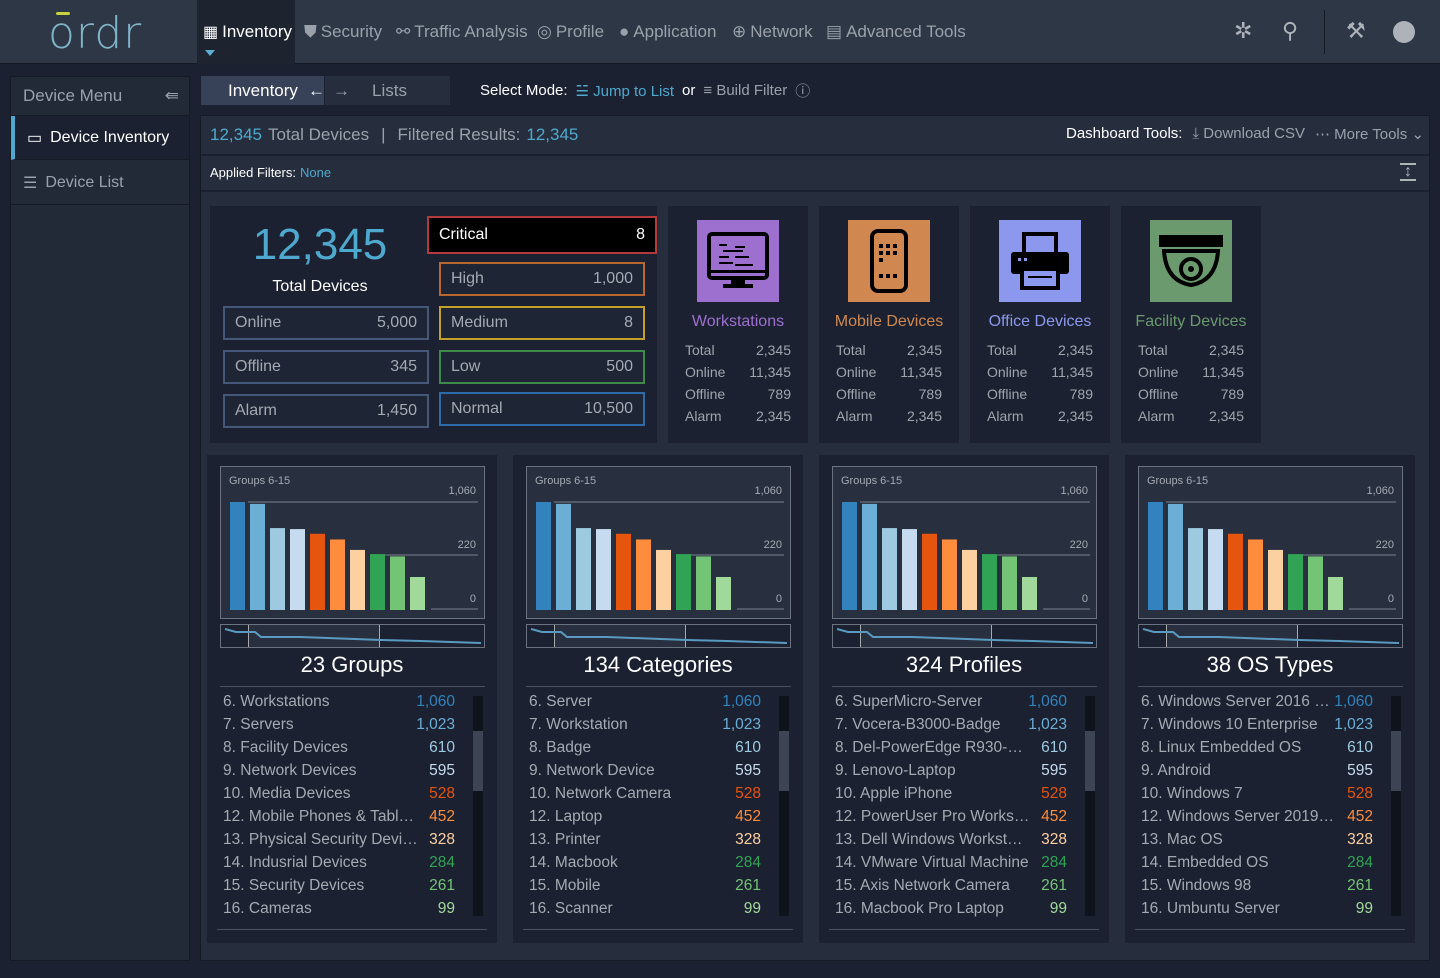 This screenshot has height=978, width=1440. What do you see at coordinates (100, 183) in the screenshot?
I see `sidebar-item-device-list: ☰ Device List` at bounding box center [100, 183].